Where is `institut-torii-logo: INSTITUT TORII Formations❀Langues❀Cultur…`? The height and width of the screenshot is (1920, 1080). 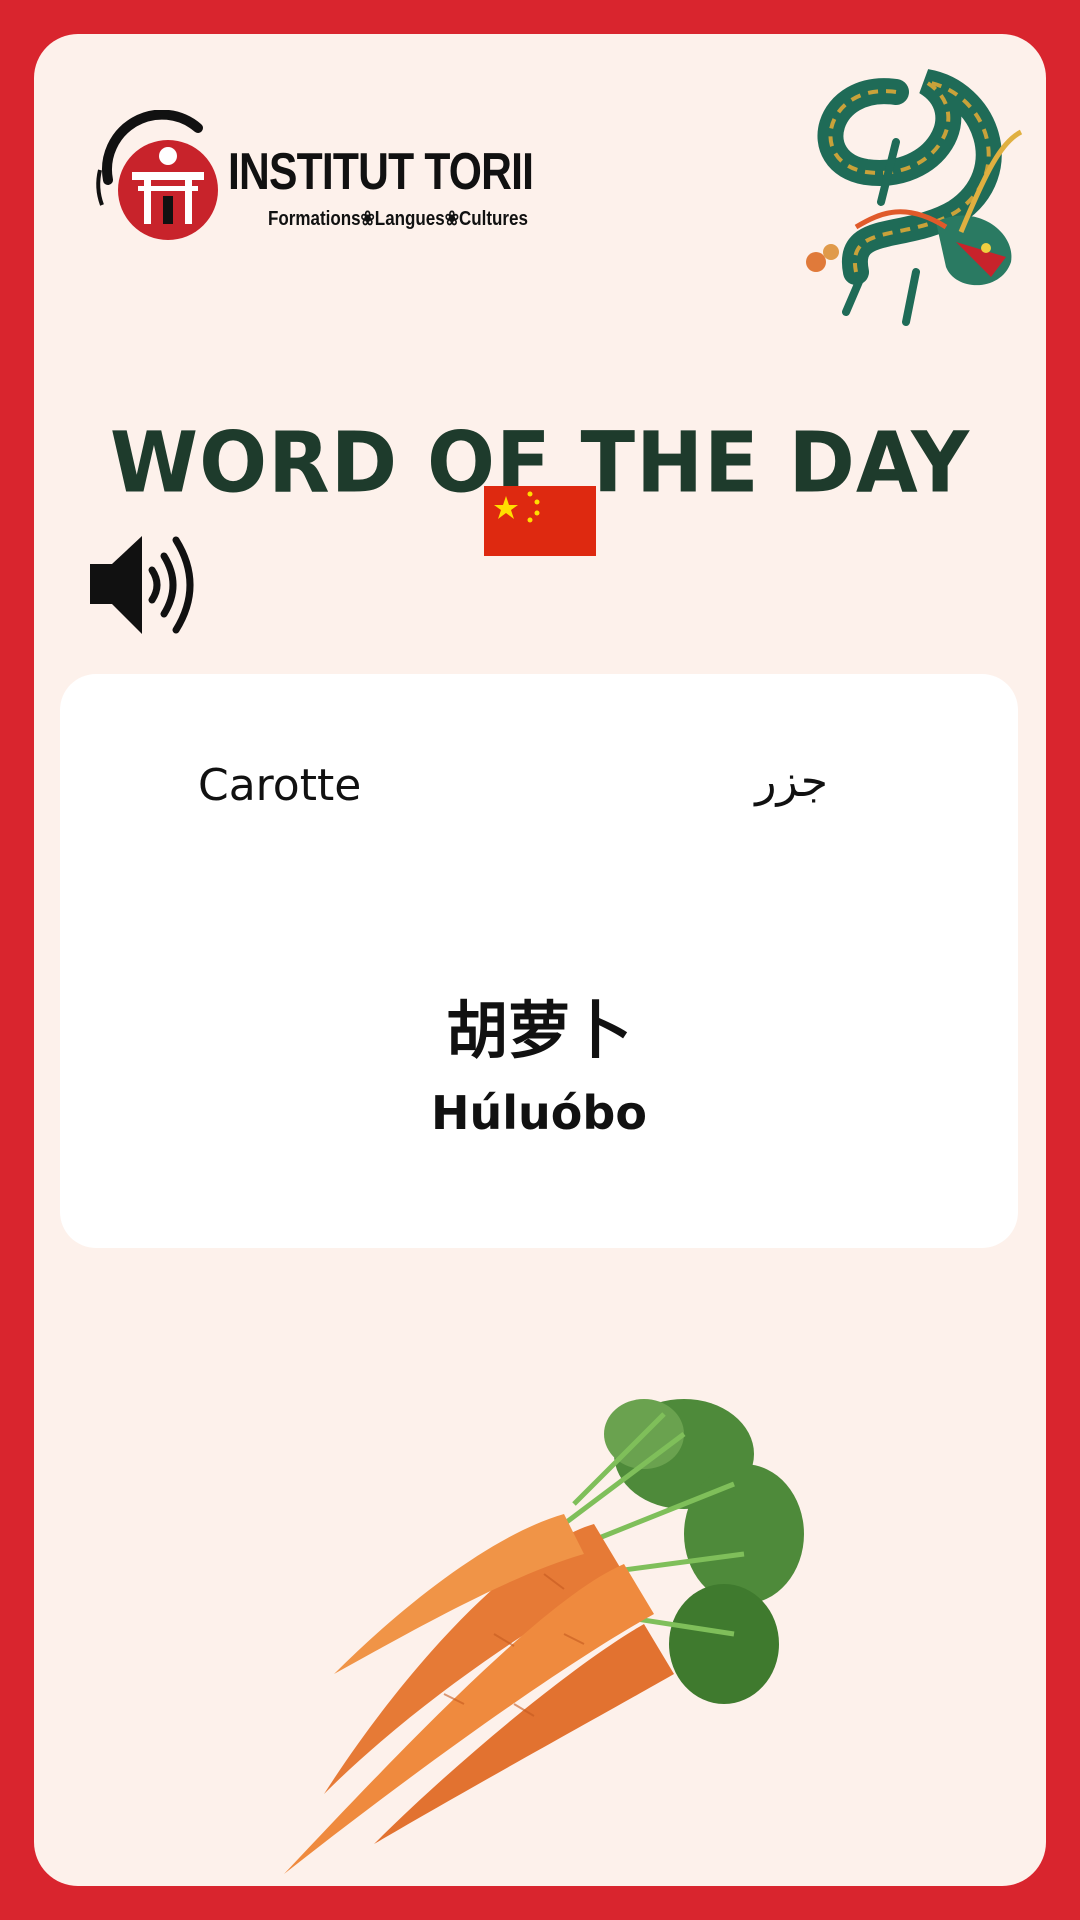
institut-torii-logo: INSTITUT TORII Formations❀Langues❀Cultur… is located at coordinates (313, 175).